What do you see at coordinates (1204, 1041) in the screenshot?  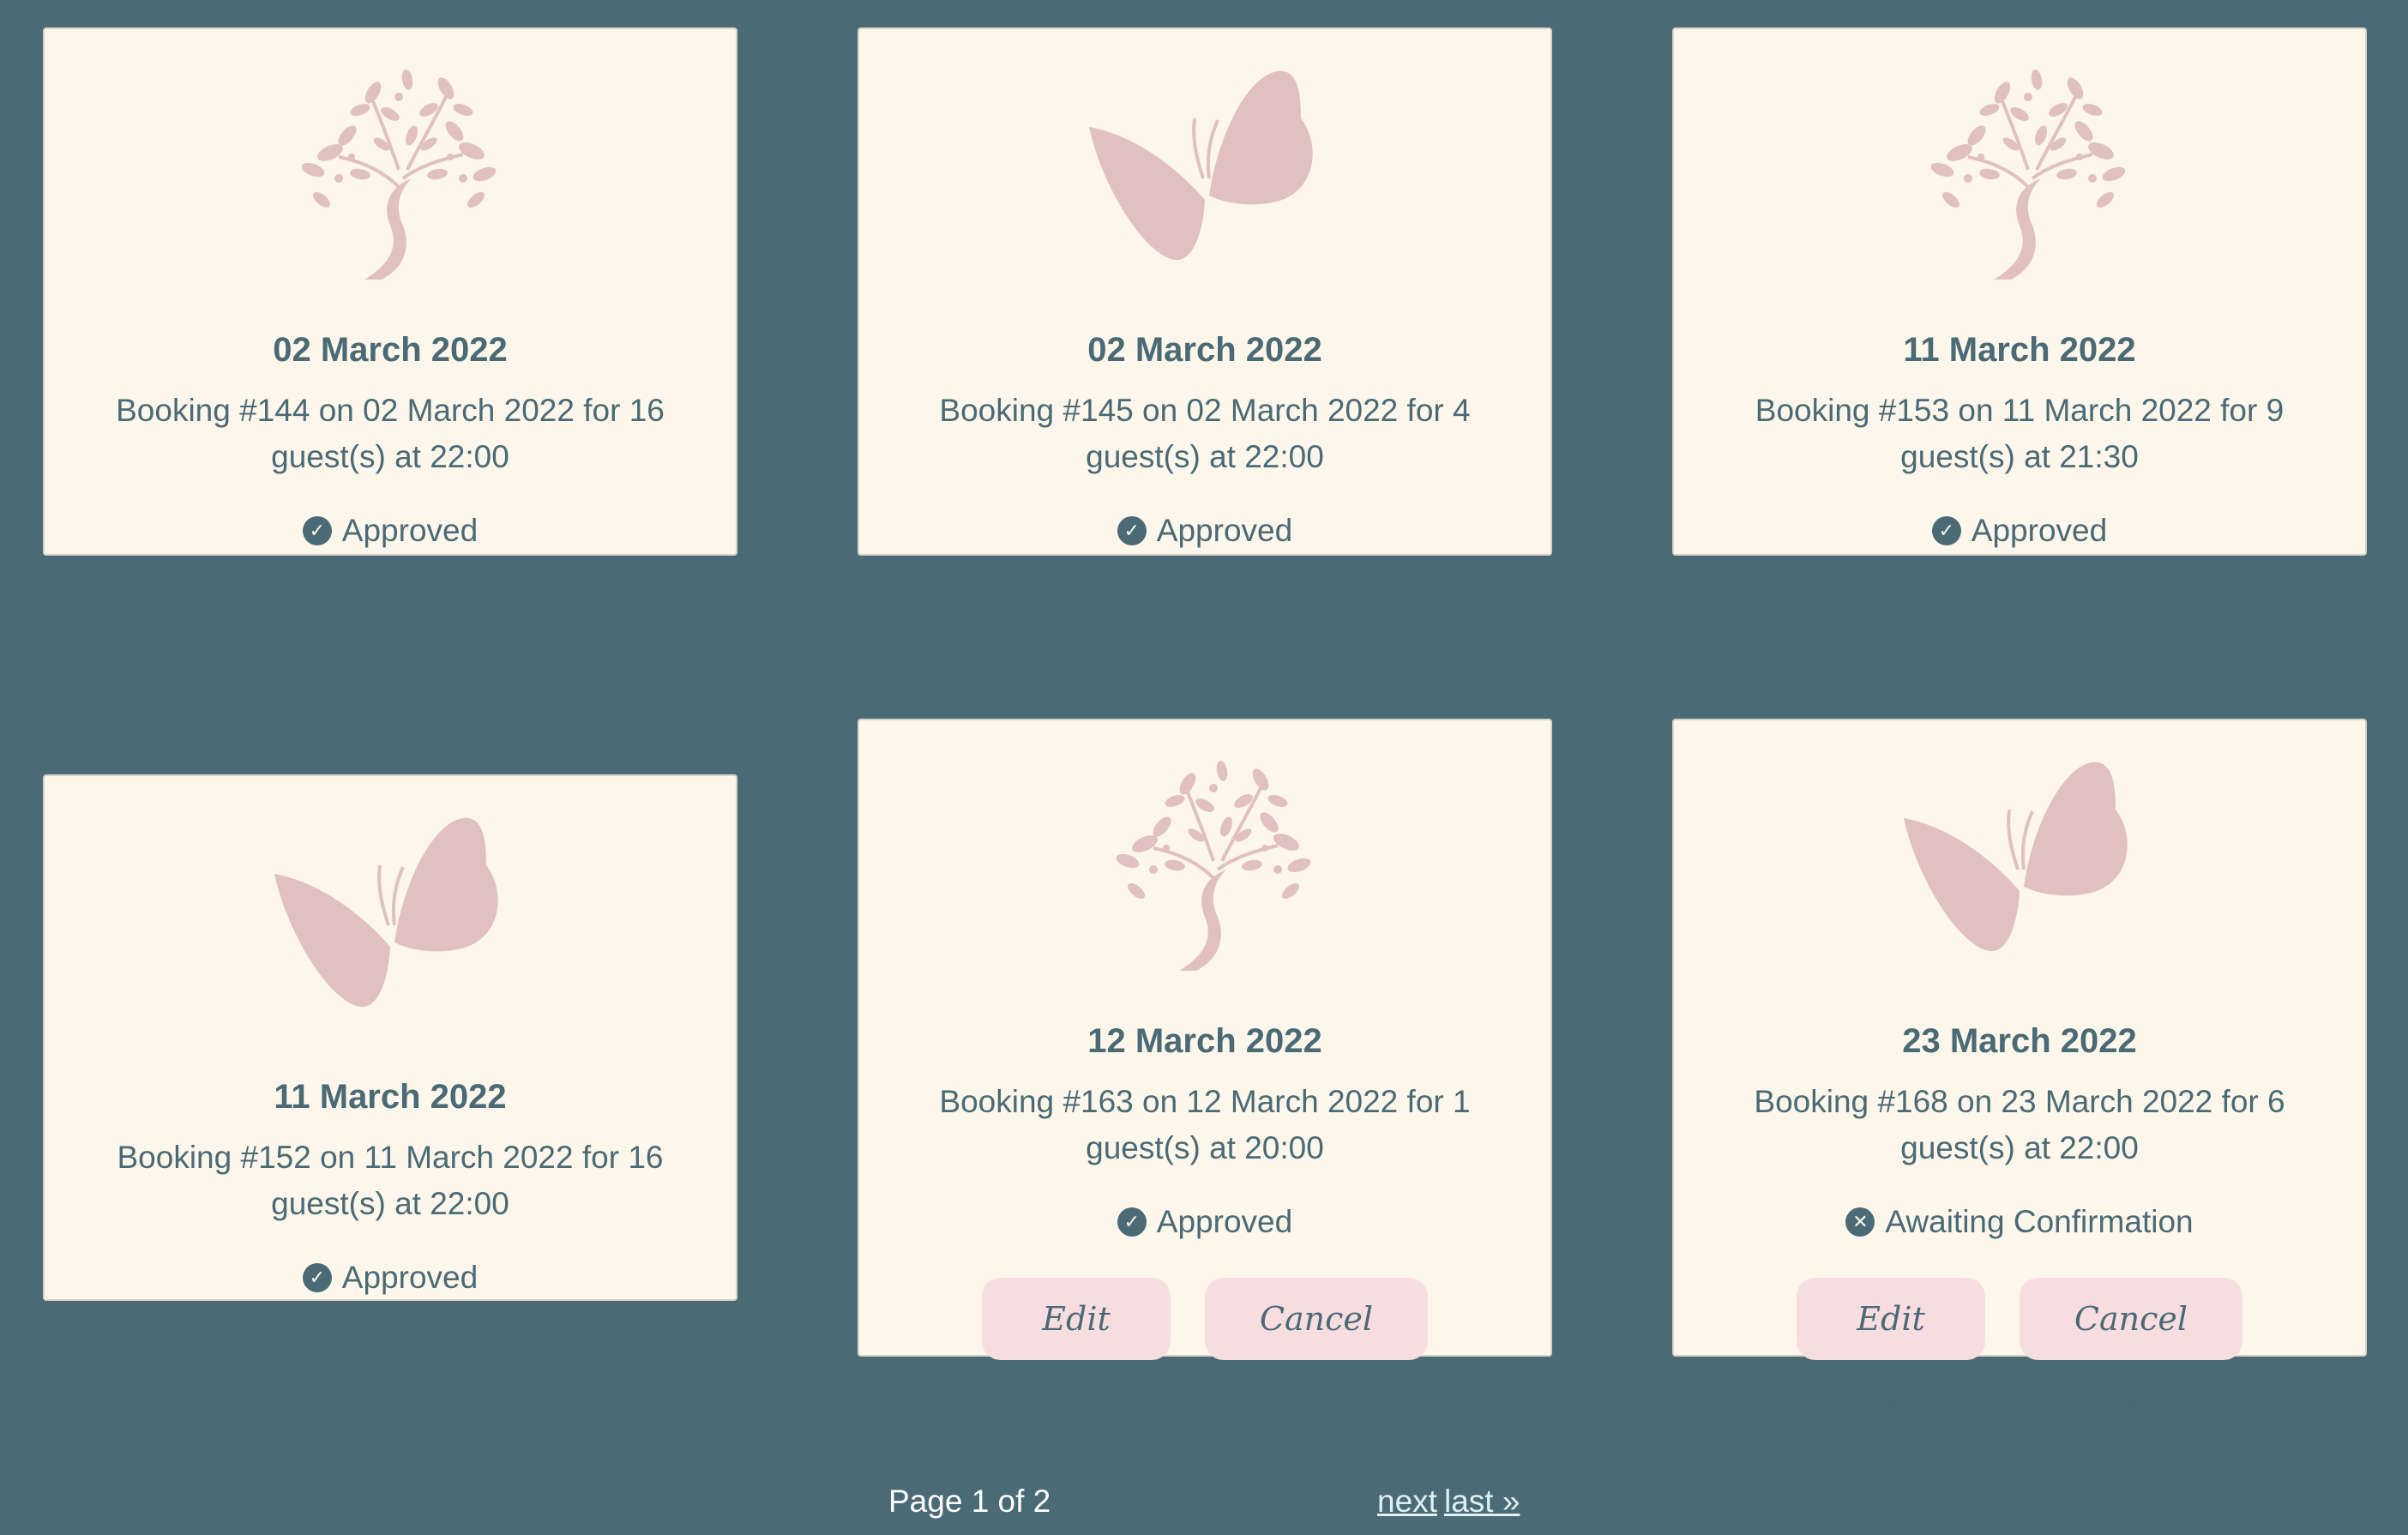 I see `booking-date: 12 March 2022` at bounding box center [1204, 1041].